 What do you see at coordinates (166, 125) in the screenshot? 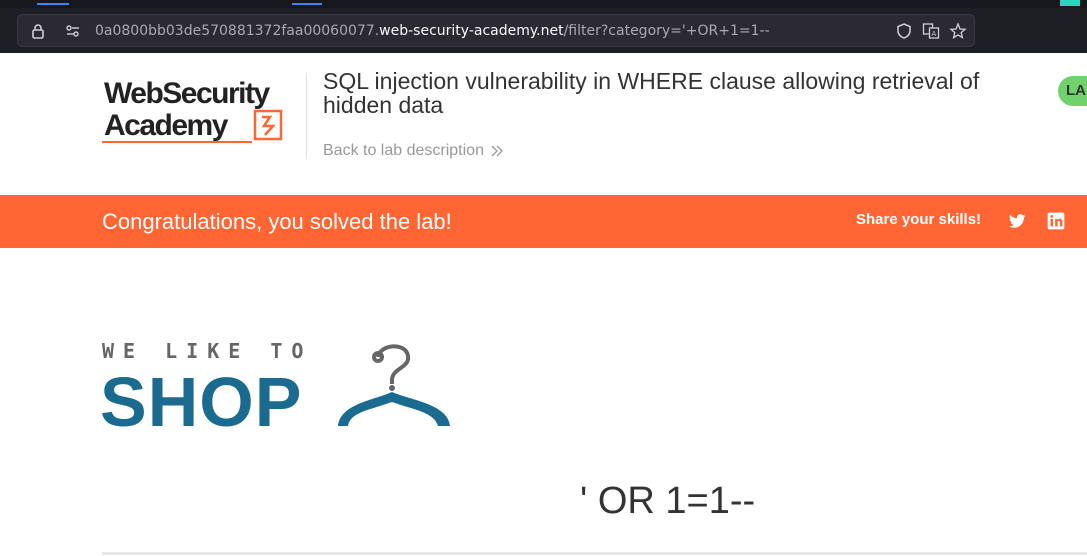
I see `logo-line2: Academy` at bounding box center [166, 125].